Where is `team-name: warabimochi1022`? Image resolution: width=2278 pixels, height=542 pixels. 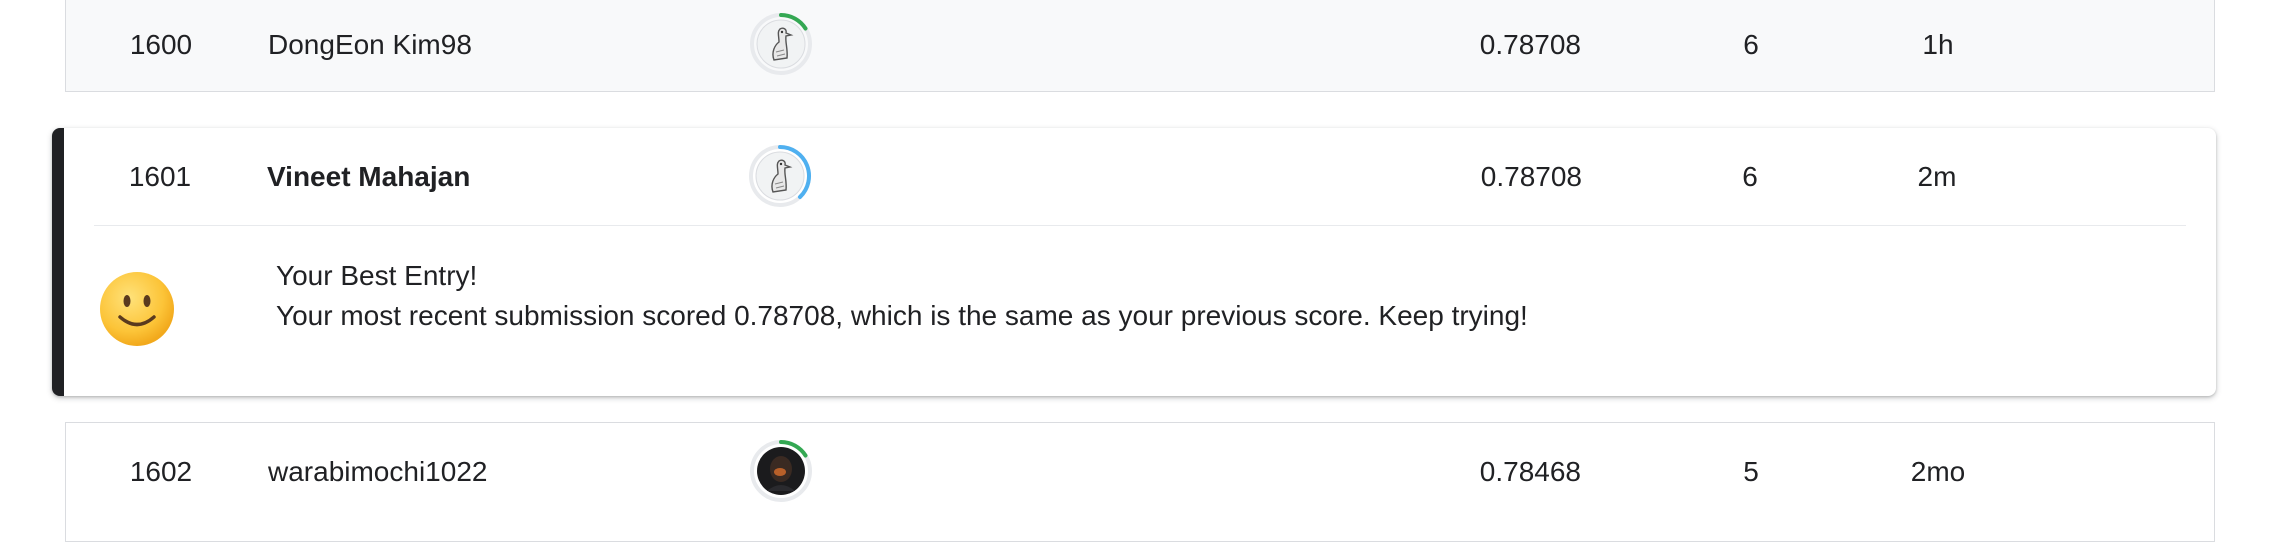
team-name: warabimochi1022 is located at coordinates (377, 471).